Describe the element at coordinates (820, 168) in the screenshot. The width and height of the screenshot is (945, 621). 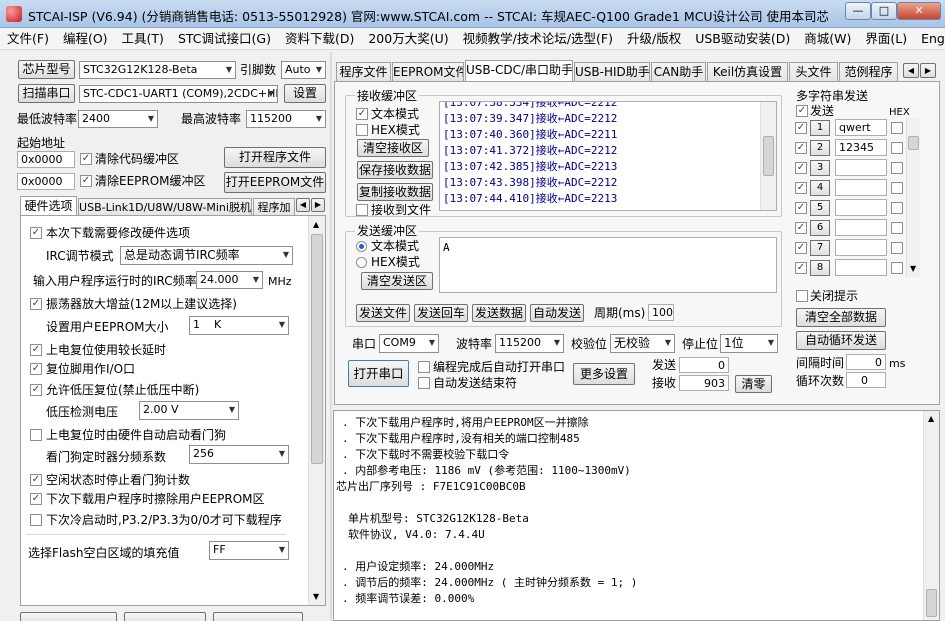
I see `multi-row-3-send-button: 3` at that location.